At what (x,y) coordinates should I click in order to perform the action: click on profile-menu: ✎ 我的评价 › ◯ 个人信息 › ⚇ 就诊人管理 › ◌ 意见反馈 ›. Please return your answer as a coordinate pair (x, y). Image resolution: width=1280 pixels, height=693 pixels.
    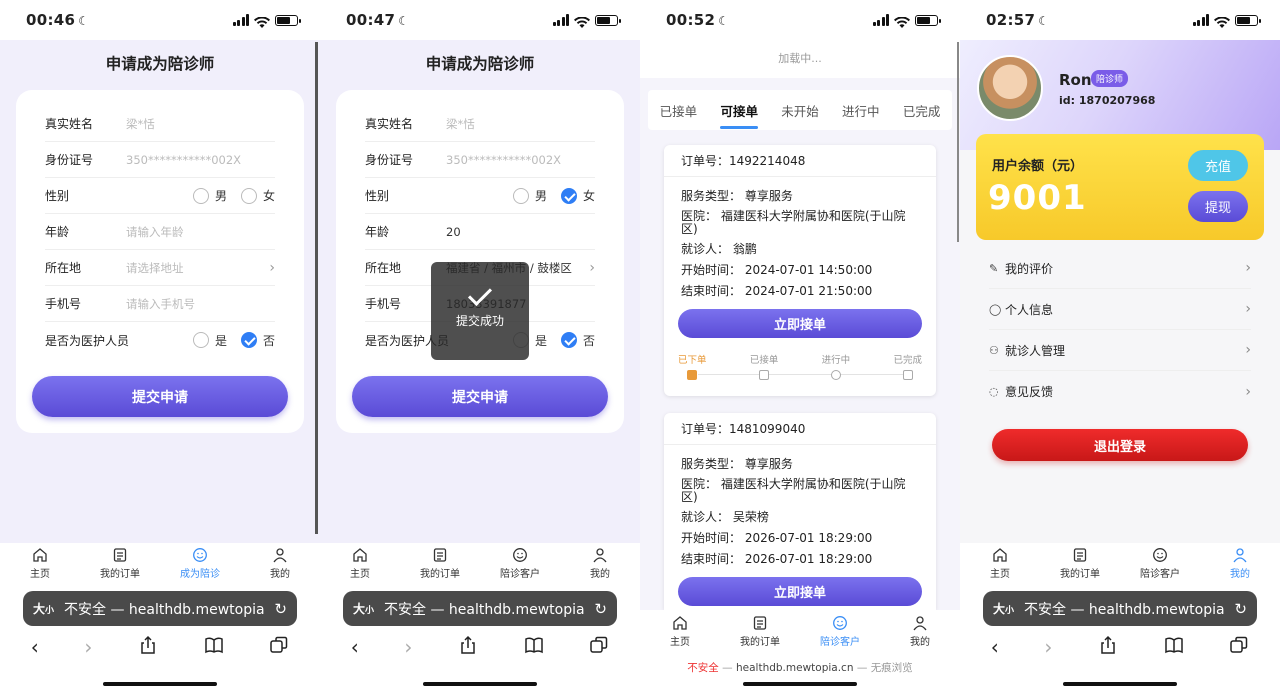
    Looking at the image, I should click on (1120, 330).